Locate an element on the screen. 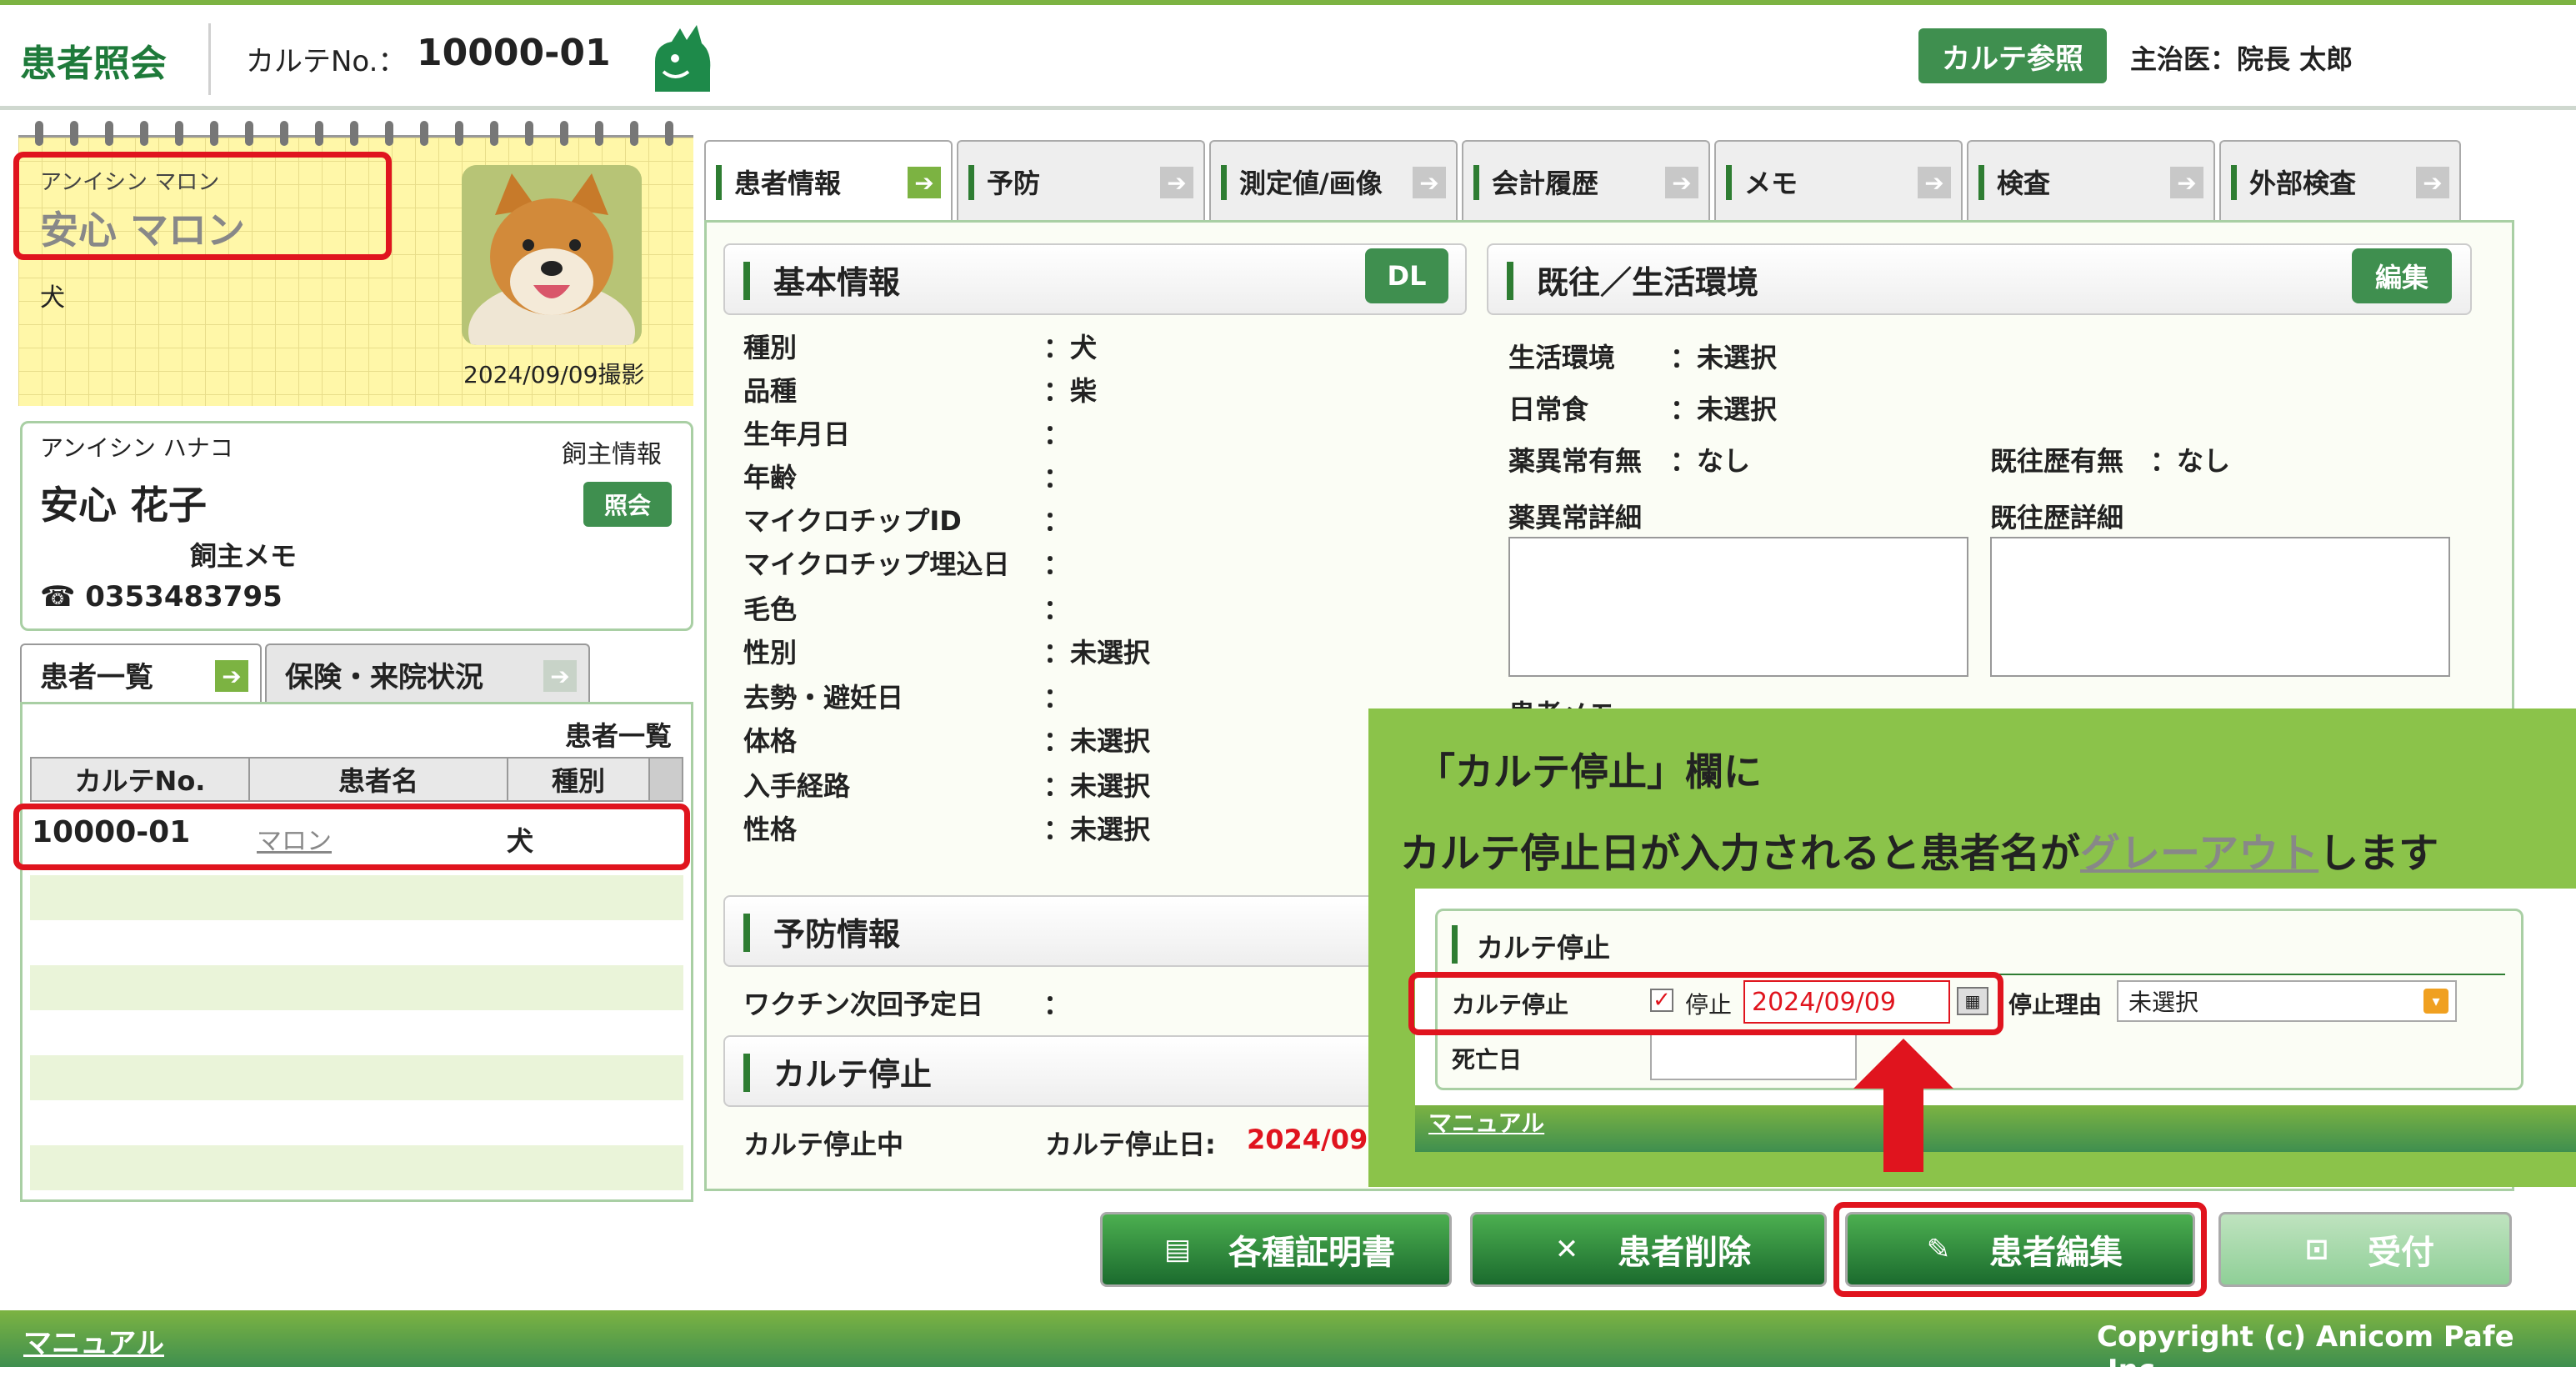 This screenshot has width=2576, height=1387. patient-species: 犬 is located at coordinates (52, 298).